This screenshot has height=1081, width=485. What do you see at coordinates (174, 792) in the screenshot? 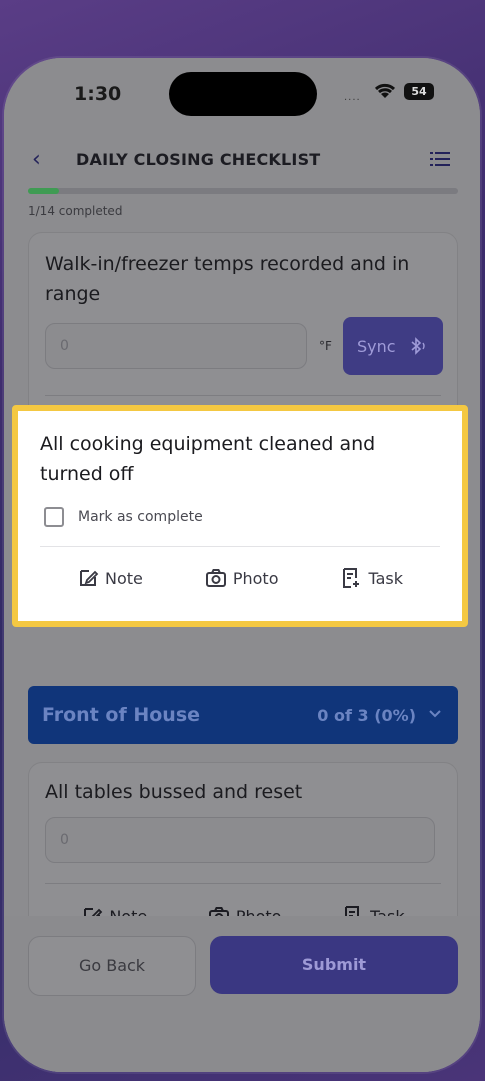
I see `card-title: All tables bussed and reset` at bounding box center [174, 792].